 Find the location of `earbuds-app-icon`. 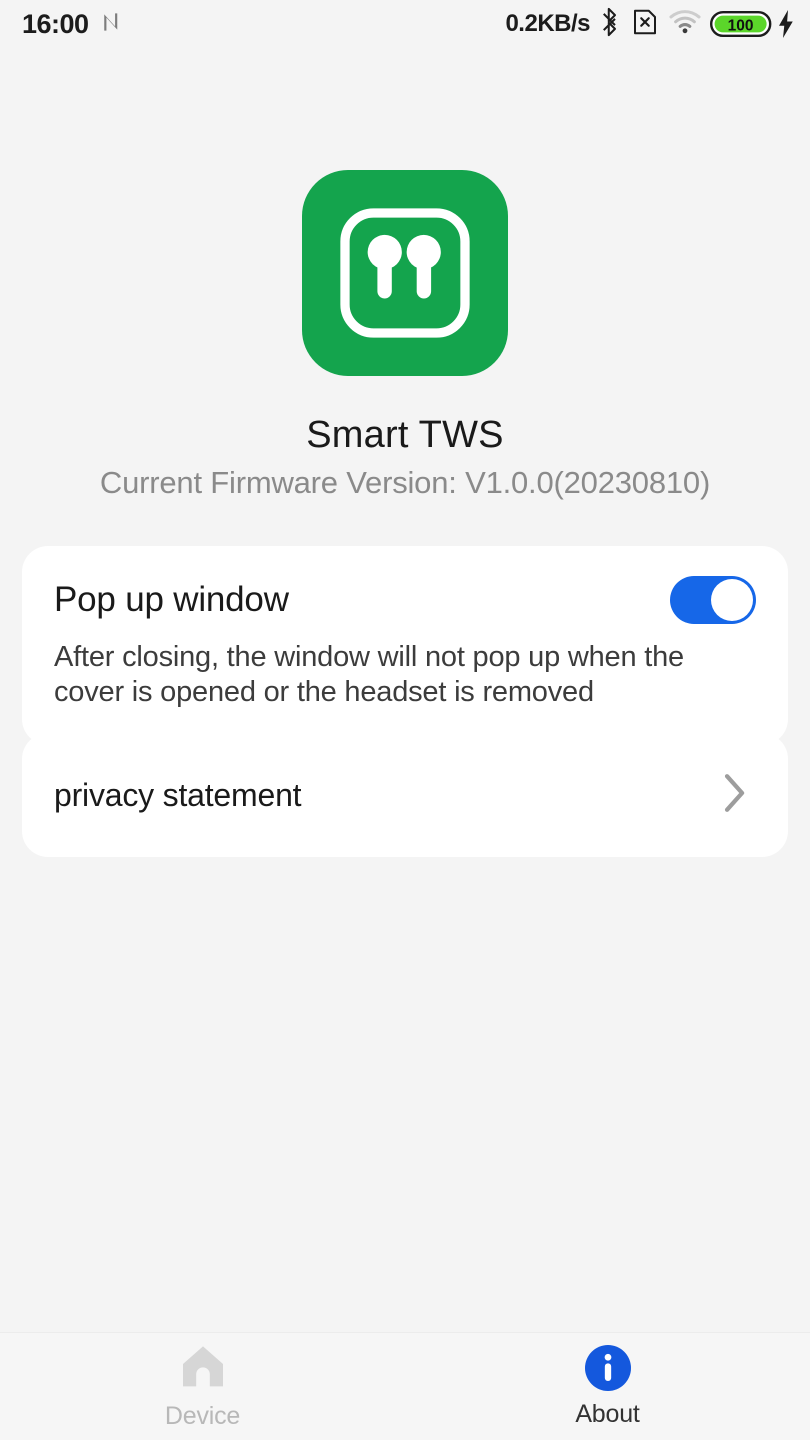

earbuds-app-icon is located at coordinates (405, 273).